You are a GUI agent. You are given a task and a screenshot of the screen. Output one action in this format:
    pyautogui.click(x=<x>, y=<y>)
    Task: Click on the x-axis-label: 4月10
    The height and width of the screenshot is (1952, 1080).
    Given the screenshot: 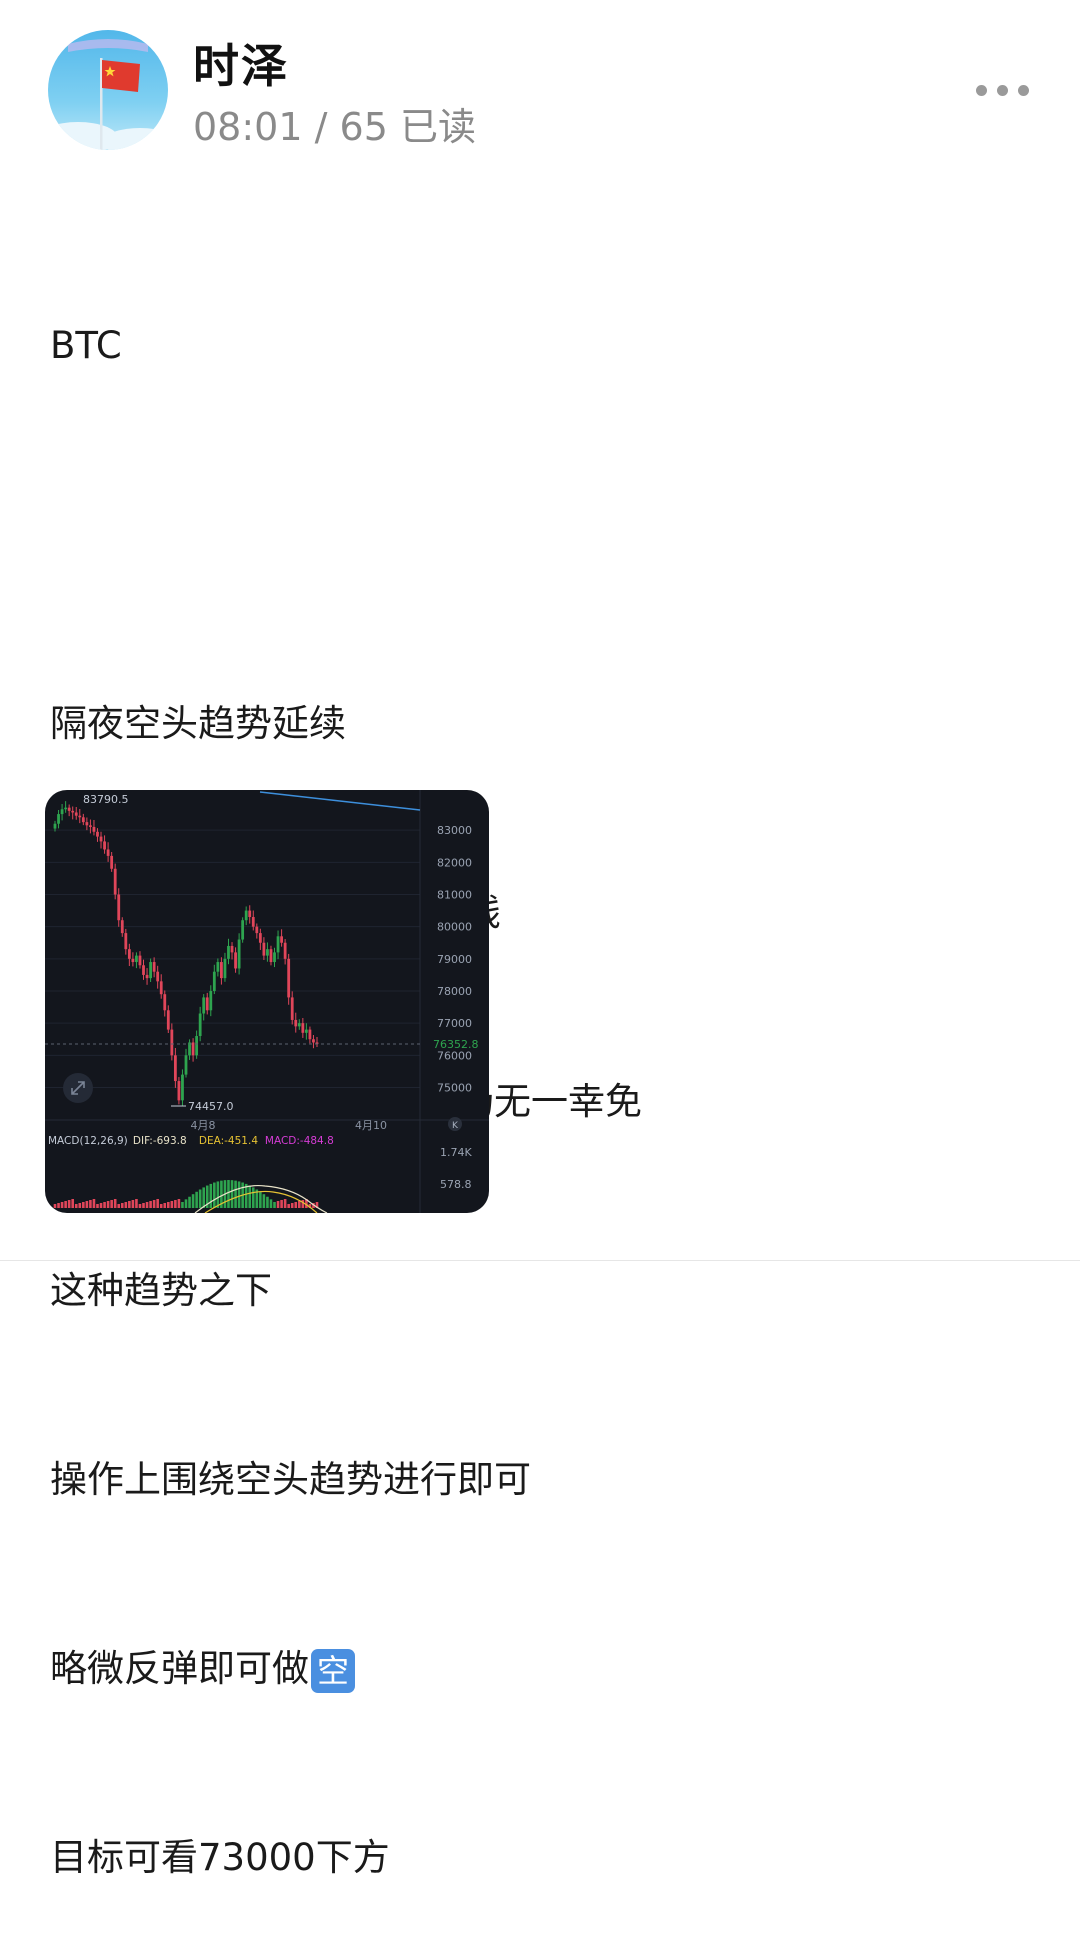 What is the action you would take?
    pyautogui.click(x=371, y=1125)
    